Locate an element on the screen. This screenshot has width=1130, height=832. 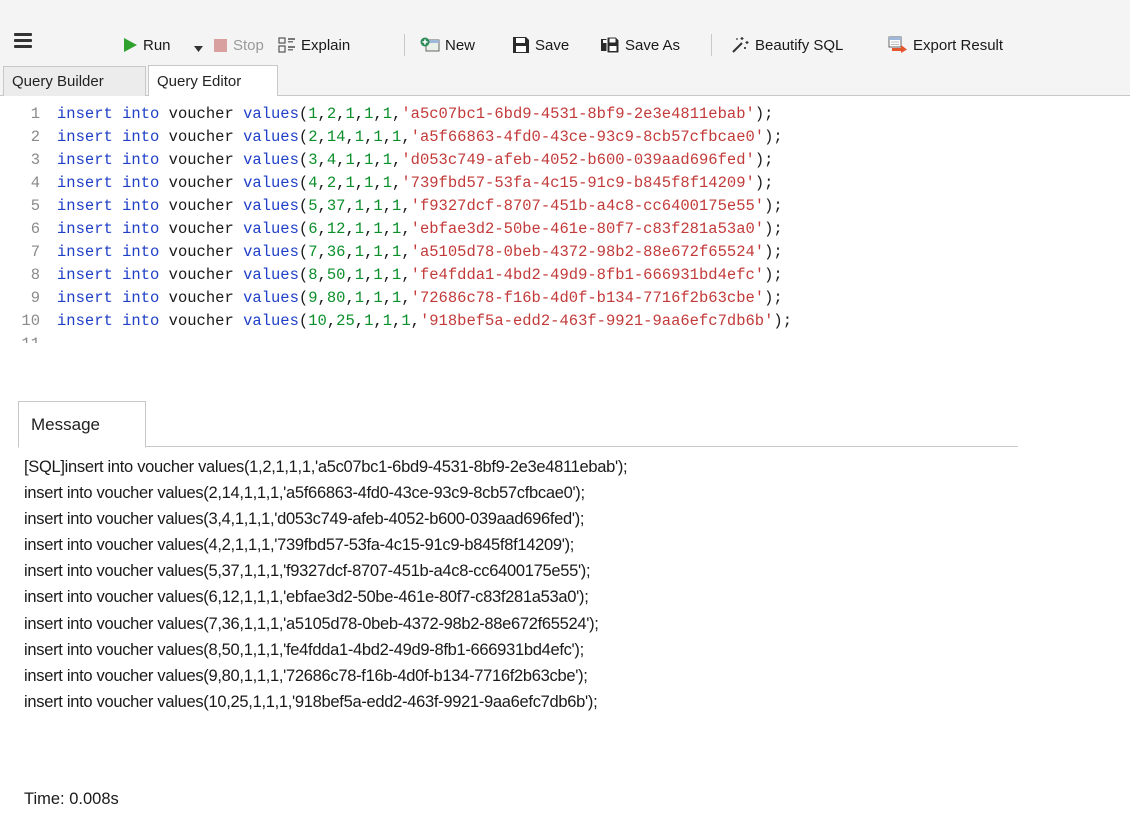
sql-number: 14 is located at coordinates (336, 137).